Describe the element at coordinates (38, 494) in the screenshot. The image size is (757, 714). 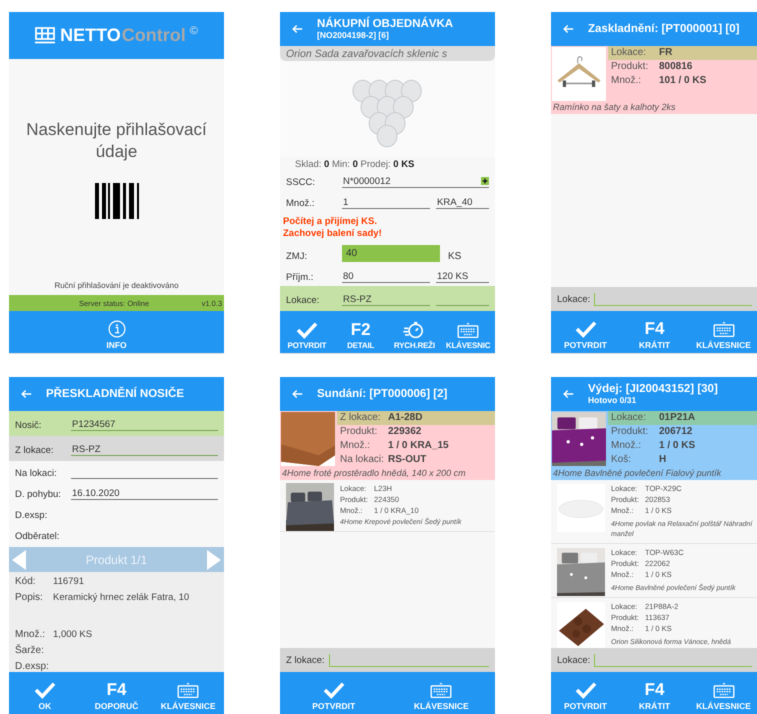
I see `field-label: D. pohybu:` at that location.